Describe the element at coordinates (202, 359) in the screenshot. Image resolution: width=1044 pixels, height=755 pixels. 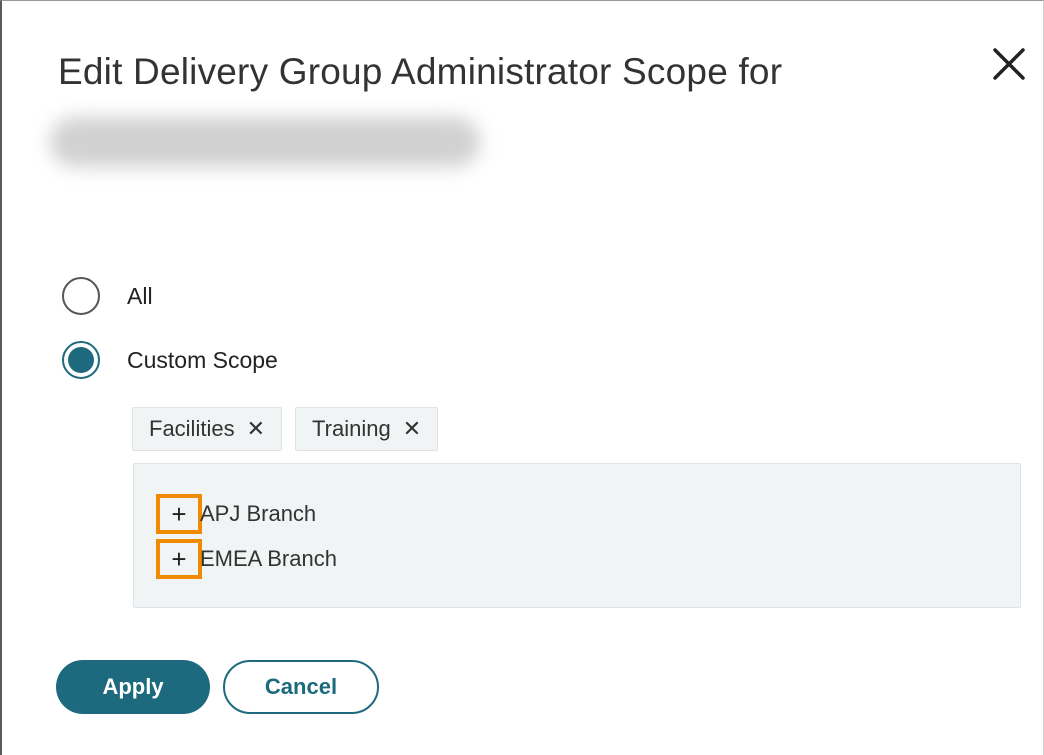
I see `radio-custom-scope-label: Custom Scope` at that location.